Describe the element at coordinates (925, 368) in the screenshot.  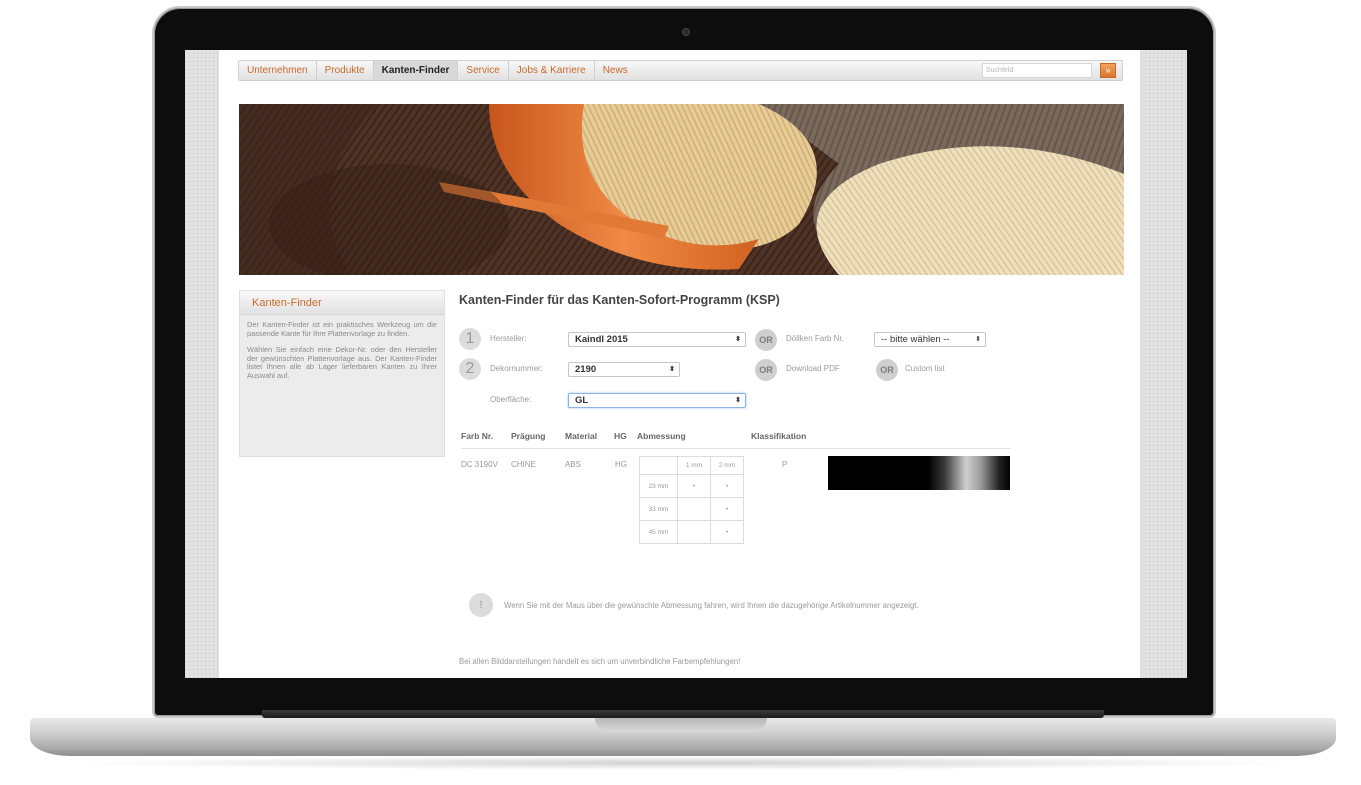
I see `custom-list-link: Custom list` at that location.